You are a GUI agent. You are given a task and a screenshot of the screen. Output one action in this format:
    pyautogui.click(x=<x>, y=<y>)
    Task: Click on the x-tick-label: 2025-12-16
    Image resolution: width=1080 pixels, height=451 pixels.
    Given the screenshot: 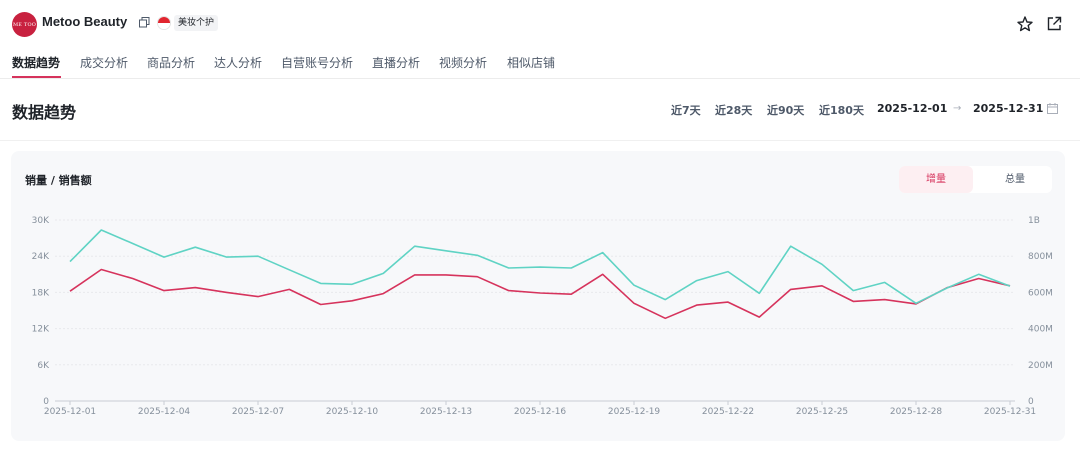 What is the action you would take?
    pyautogui.click(x=540, y=412)
    